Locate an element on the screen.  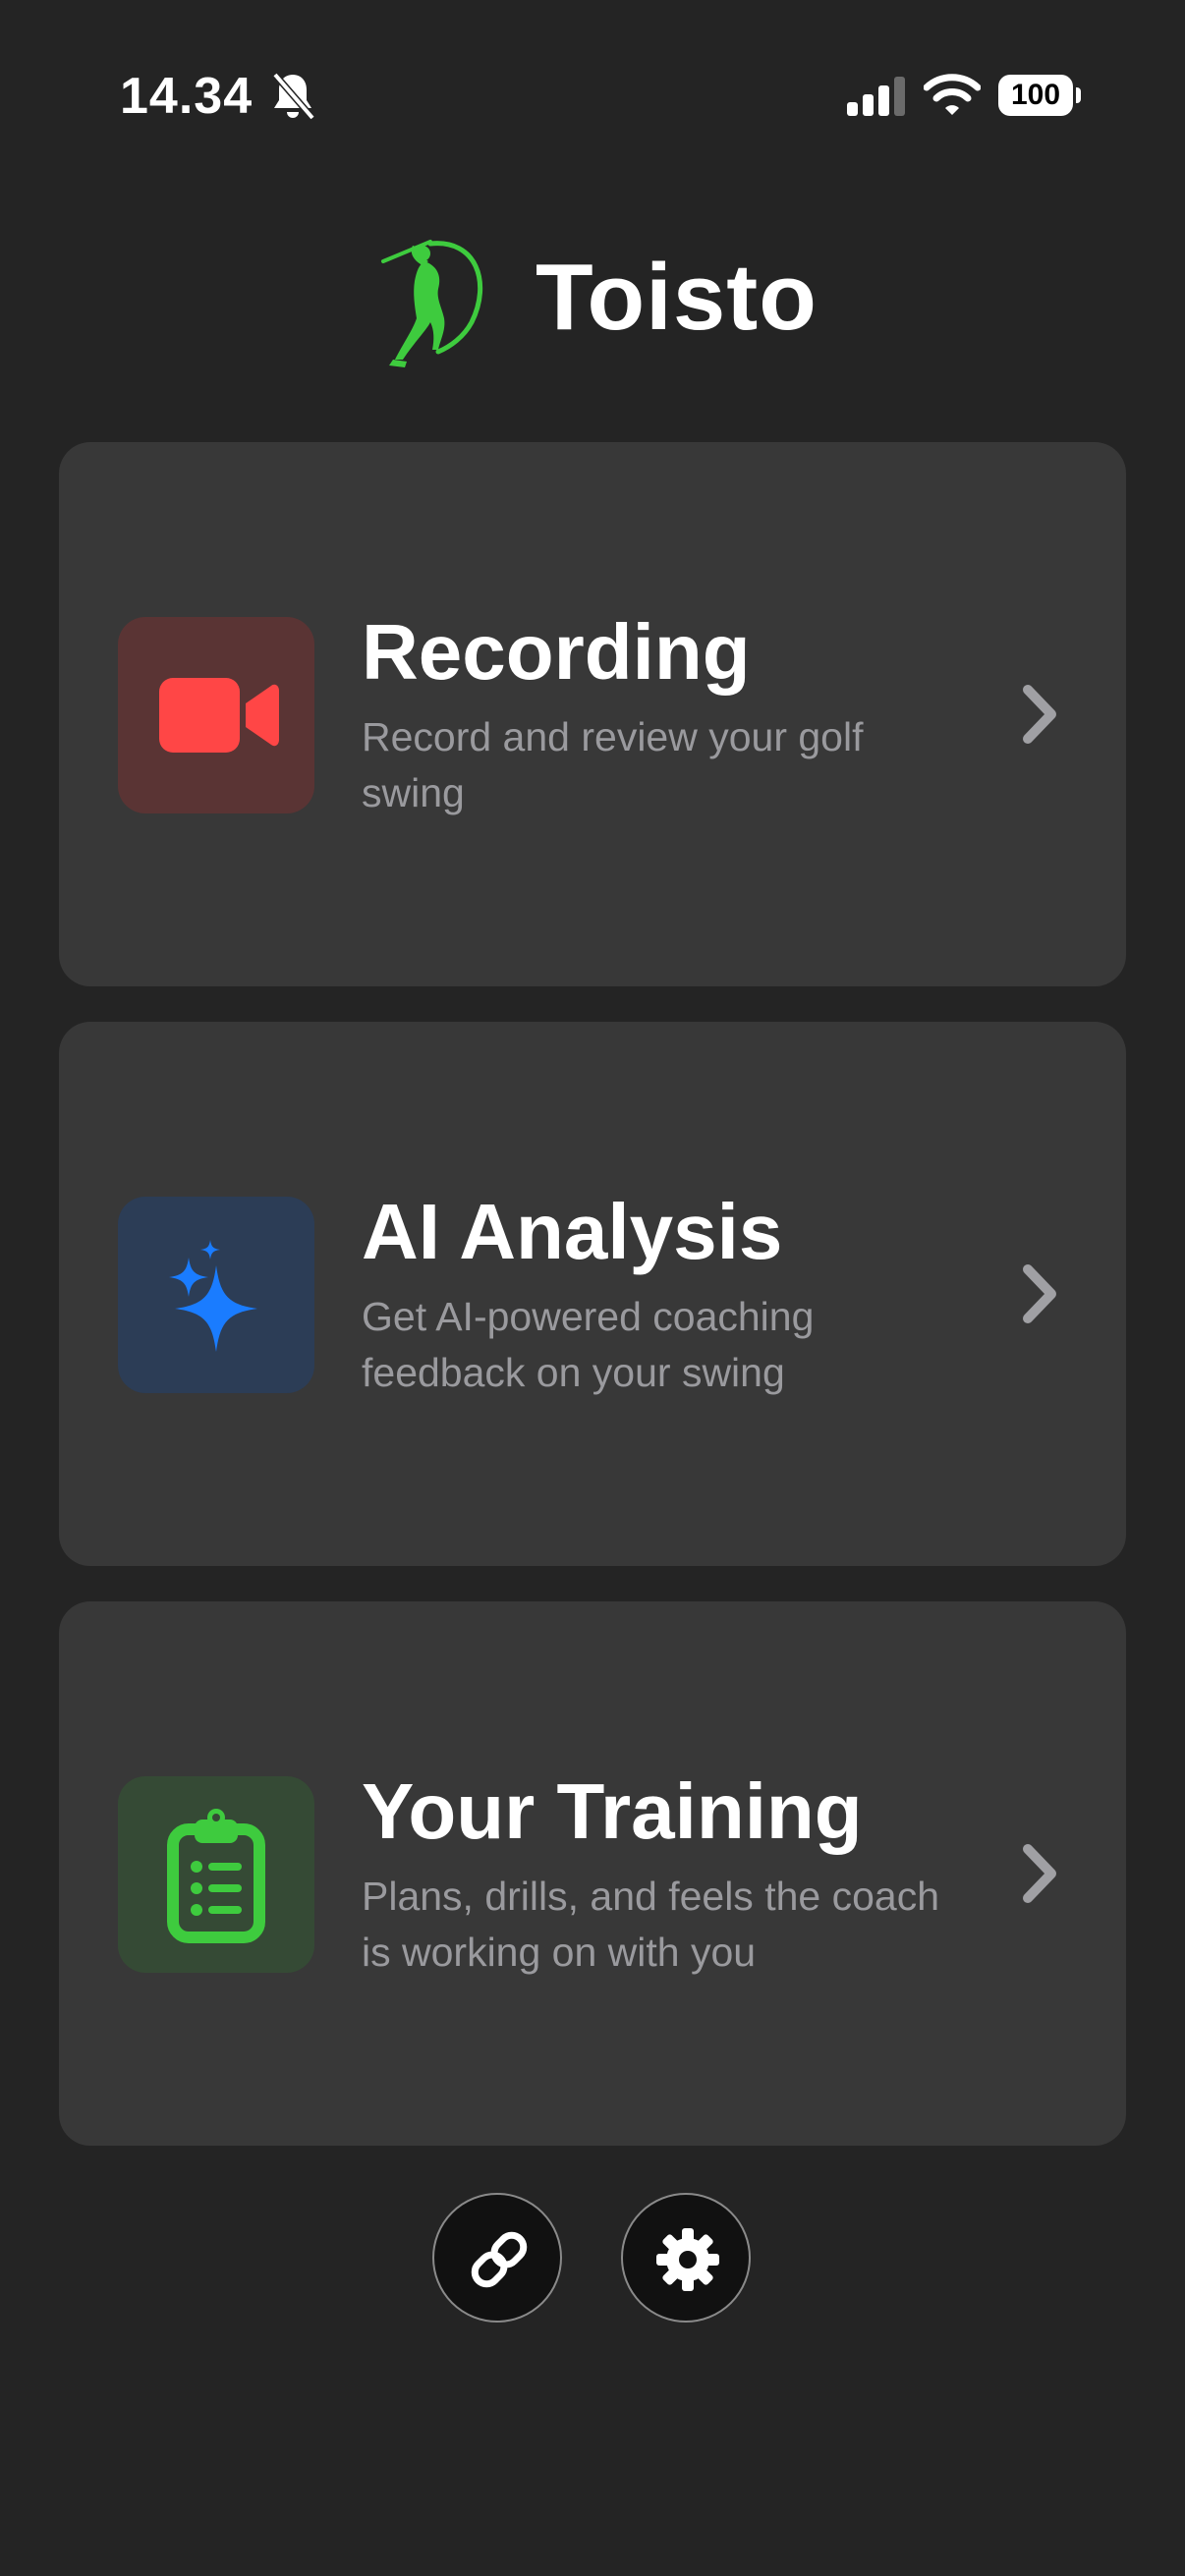
sparkles-icon is located at coordinates (213, 1296).